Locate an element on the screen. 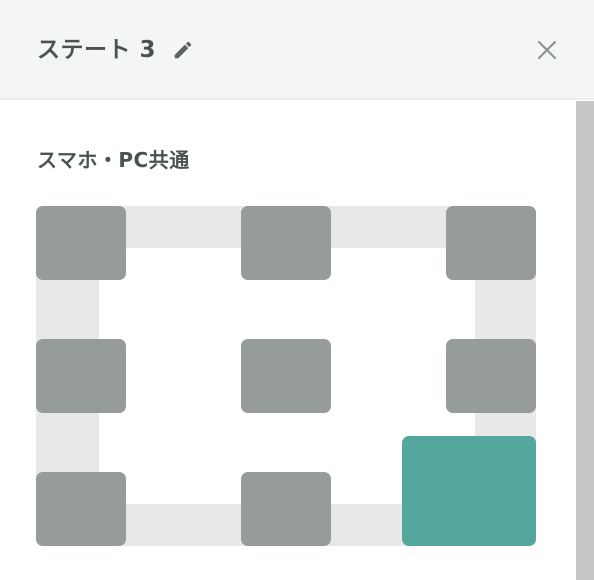 This screenshot has width=594, height=580. section-label: スマホ・PC共通 is located at coordinates (113, 160).